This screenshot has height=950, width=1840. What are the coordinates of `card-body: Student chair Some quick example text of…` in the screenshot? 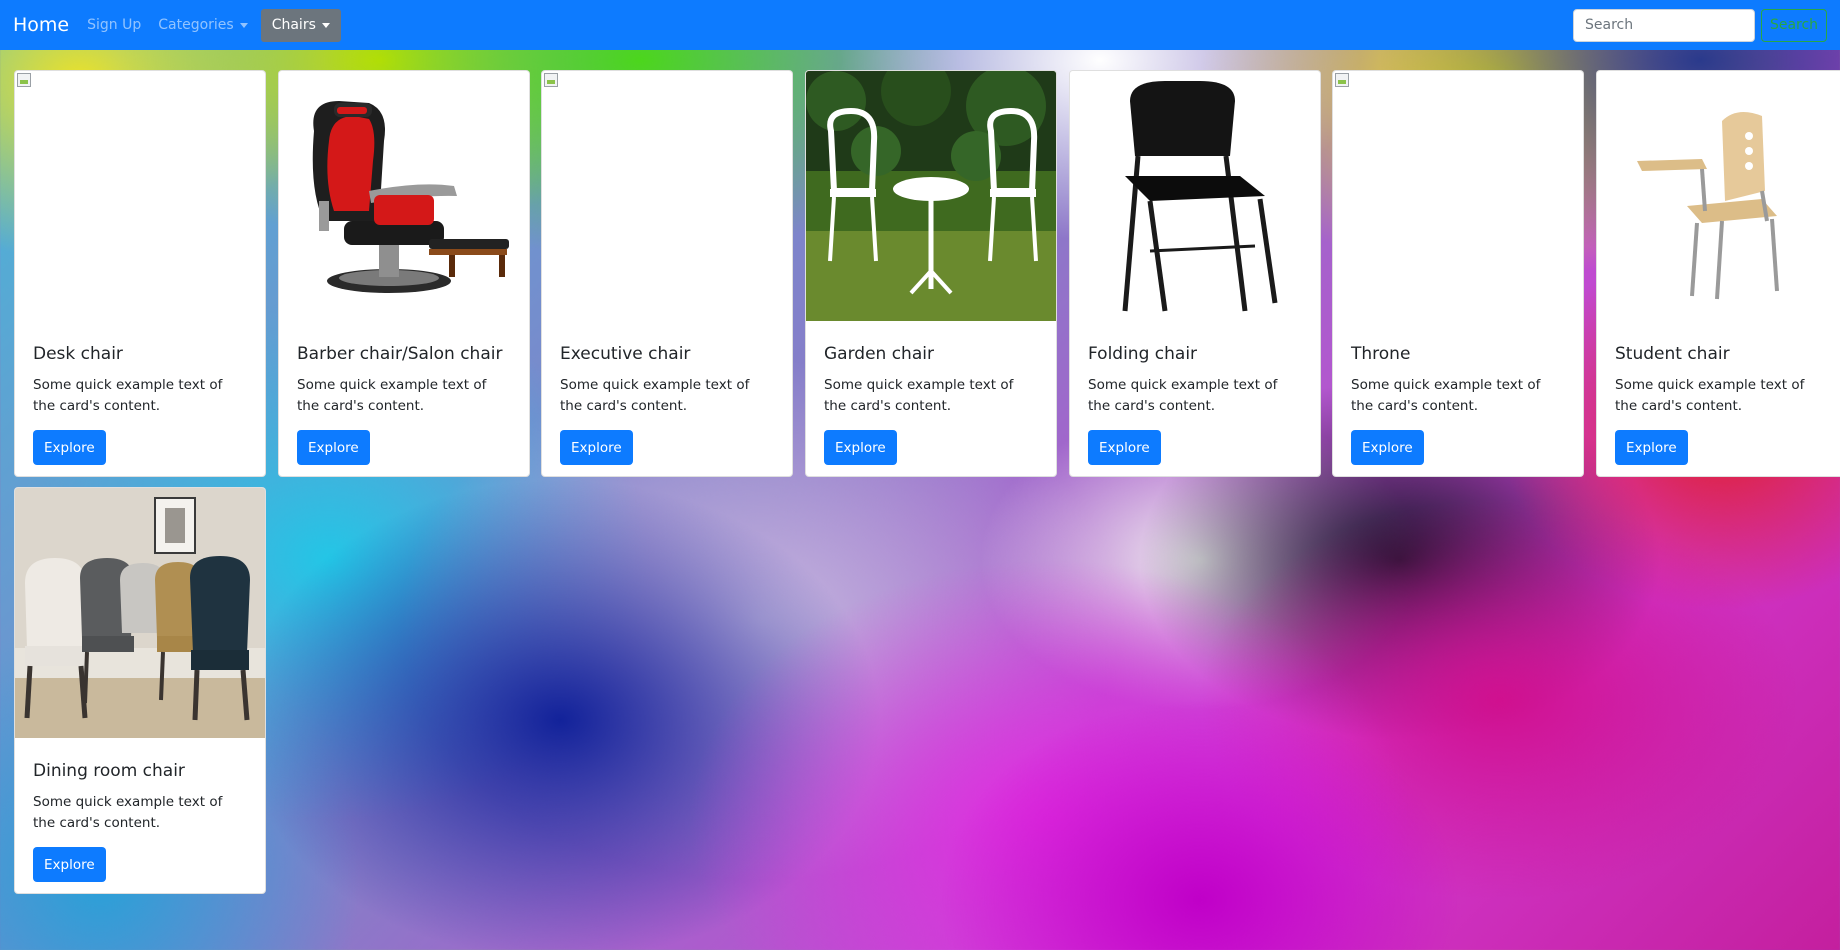 It's located at (1718, 393).